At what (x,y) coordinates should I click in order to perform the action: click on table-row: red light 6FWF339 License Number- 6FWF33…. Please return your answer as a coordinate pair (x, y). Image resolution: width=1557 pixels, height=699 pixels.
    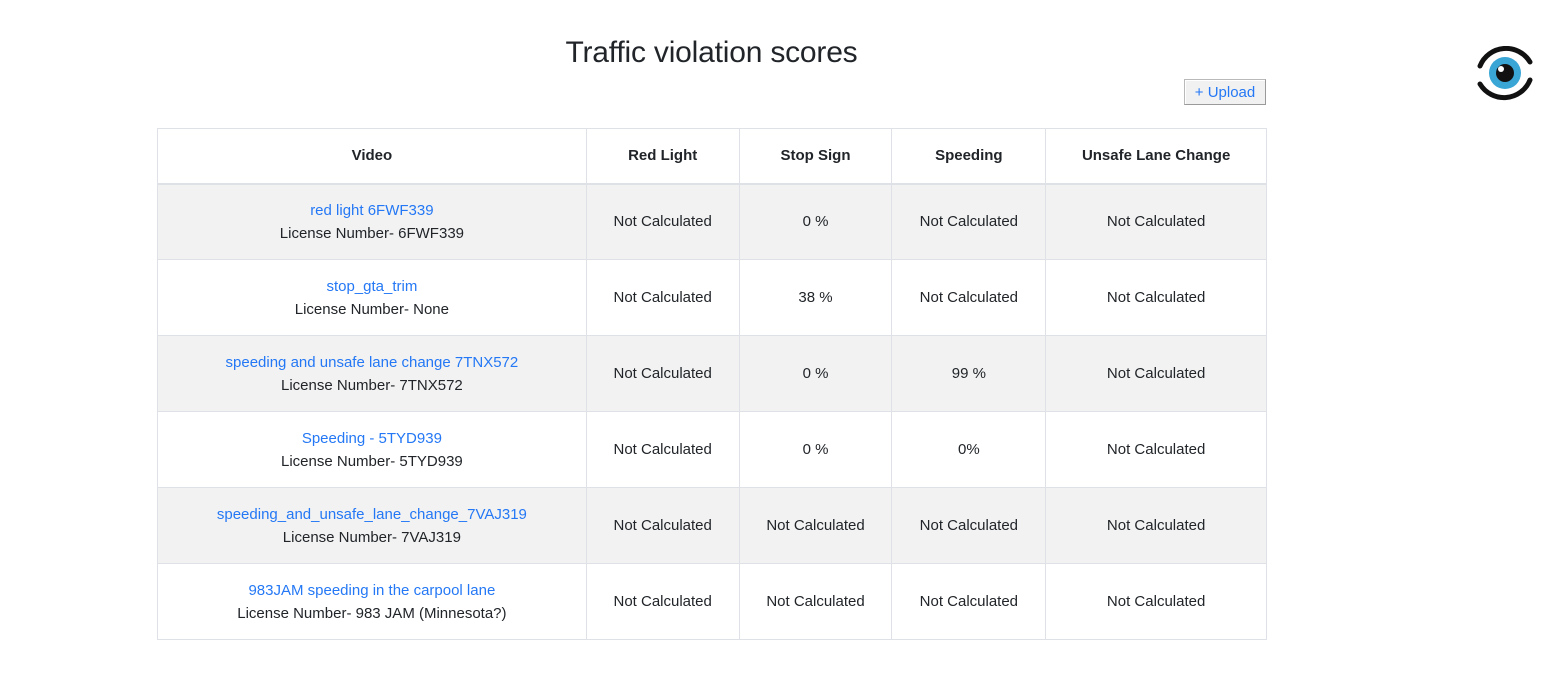
    Looking at the image, I should click on (712, 221).